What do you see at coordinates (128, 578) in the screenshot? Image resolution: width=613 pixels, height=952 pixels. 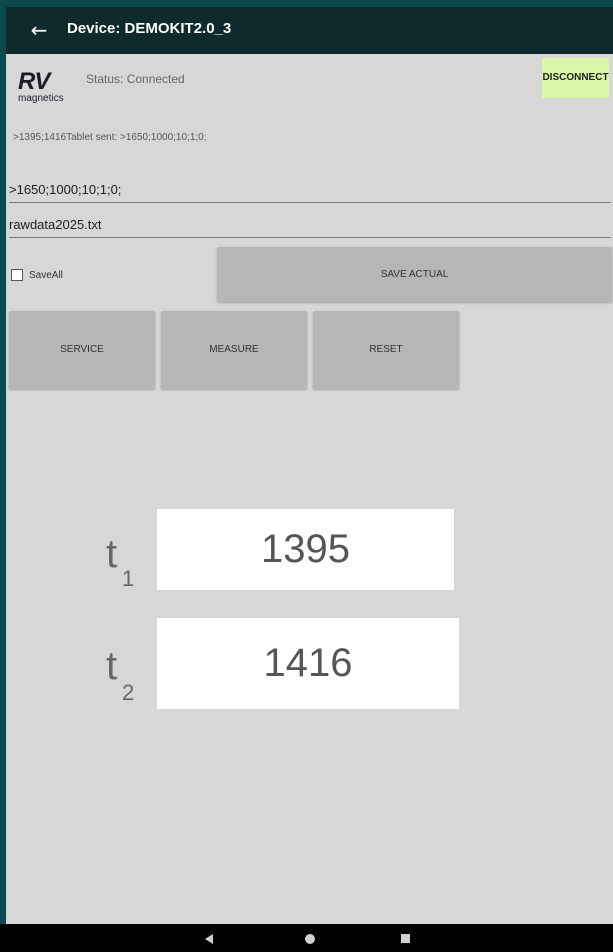 I see `t1-subscript: 1` at bounding box center [128, 578].